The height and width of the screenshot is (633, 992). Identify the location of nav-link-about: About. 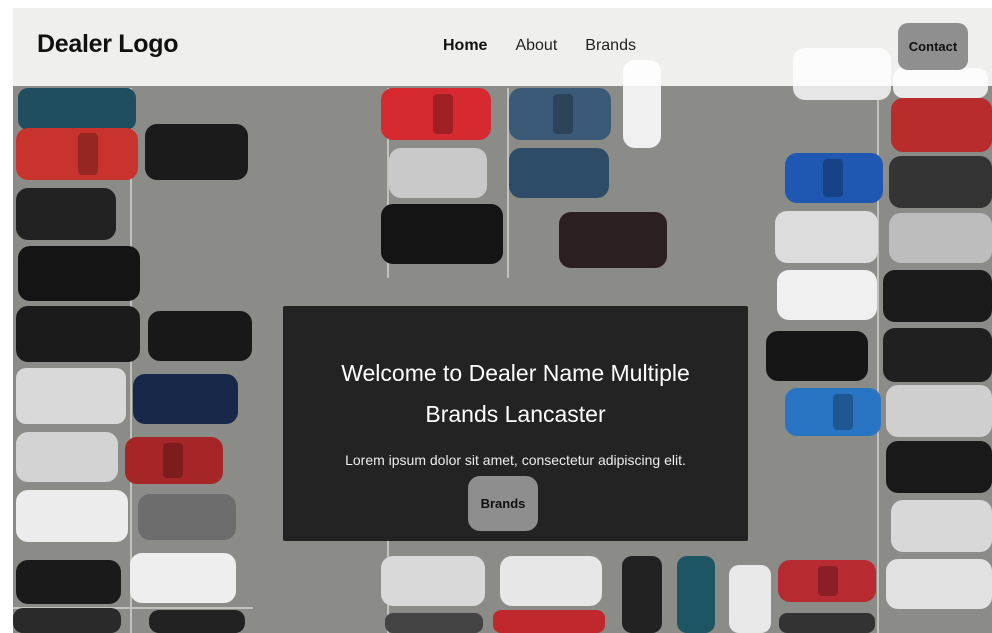
(536, 46).